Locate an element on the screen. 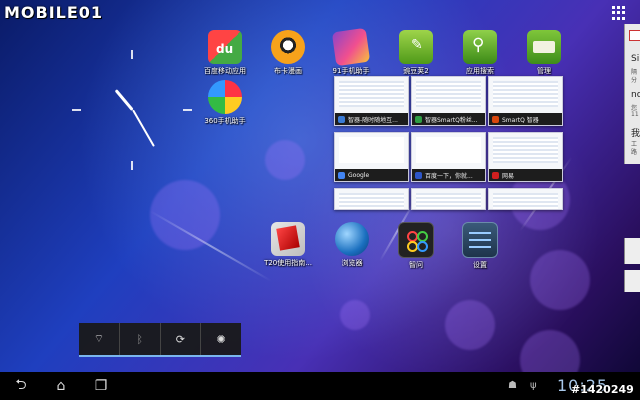  analog-clock-widget is located at coordinates (132, 110).